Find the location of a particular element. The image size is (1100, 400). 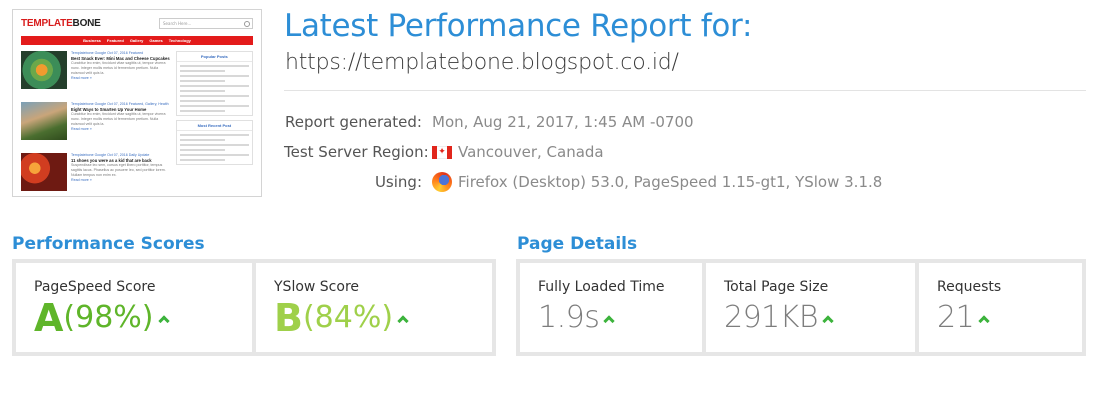

thumb-nav-item: Gallery is located at coordinates (136, 40).